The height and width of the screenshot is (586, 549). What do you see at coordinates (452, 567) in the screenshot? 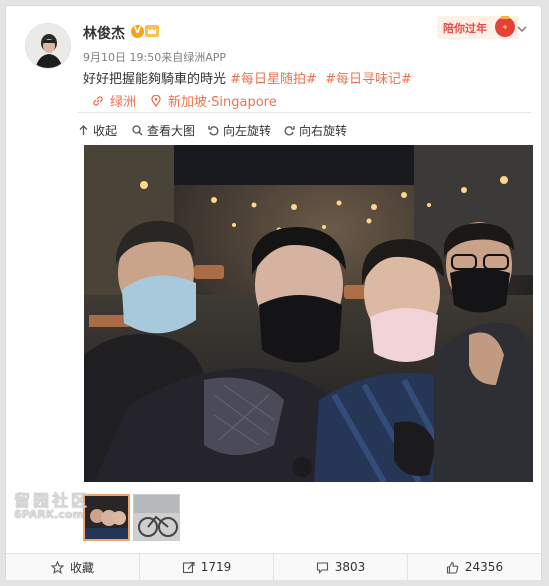
I see `like-icon` at bounding box center [452, 567].